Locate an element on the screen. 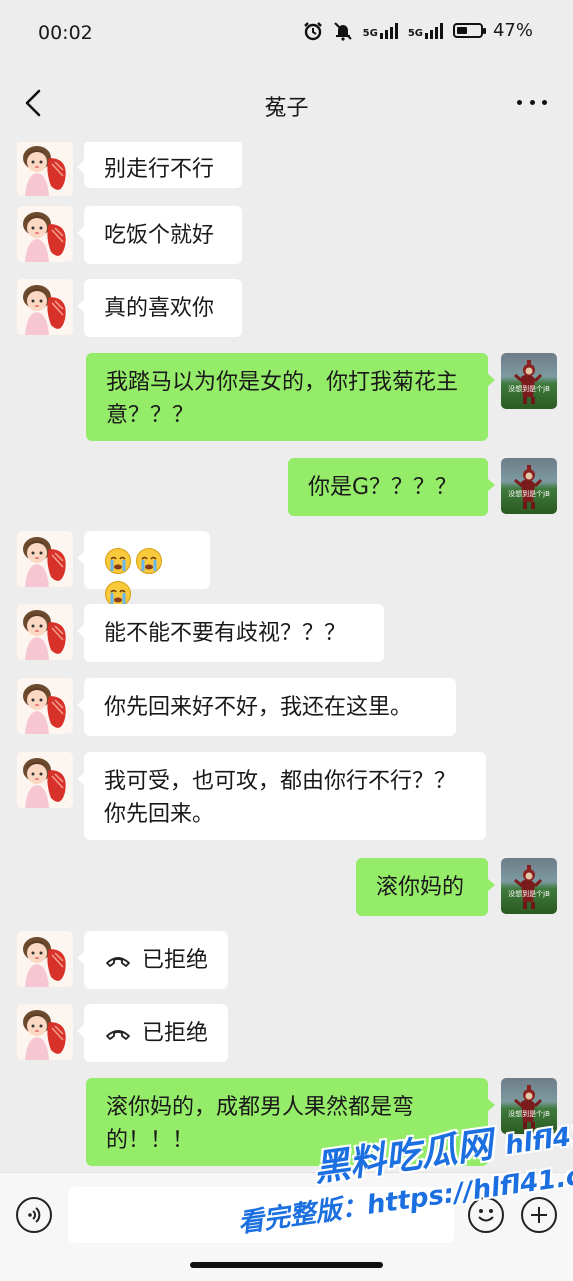  incoming-message is located at coordinates (286, 569).